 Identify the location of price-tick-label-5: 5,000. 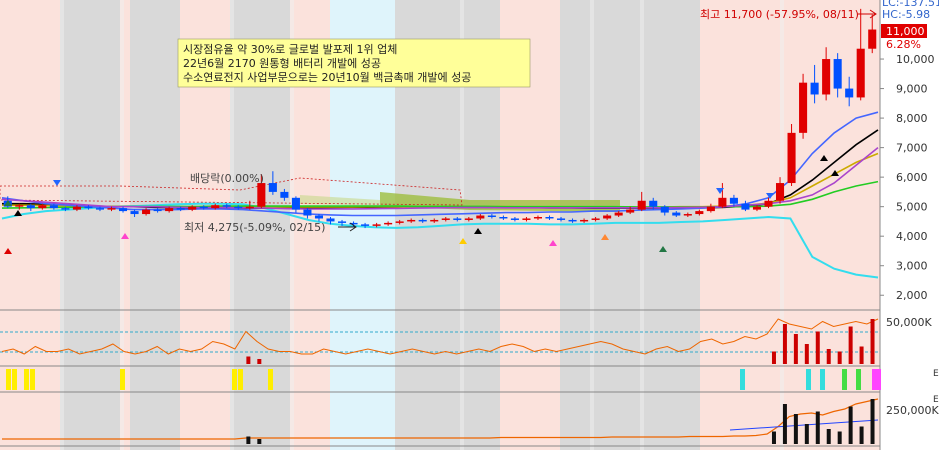
(912, 207).